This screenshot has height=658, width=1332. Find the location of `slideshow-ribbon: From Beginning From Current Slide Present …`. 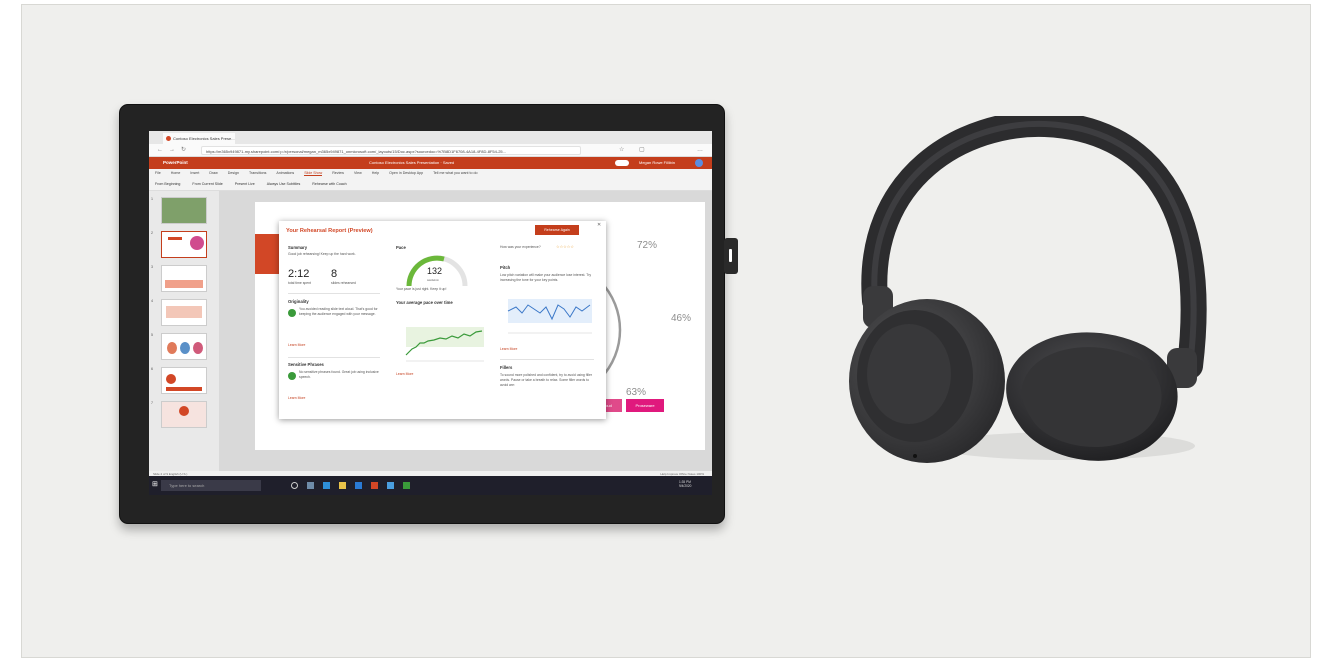

slideshow-ribbon: From Beginning From Current Slide Present … is located at coordinates (430, 184).